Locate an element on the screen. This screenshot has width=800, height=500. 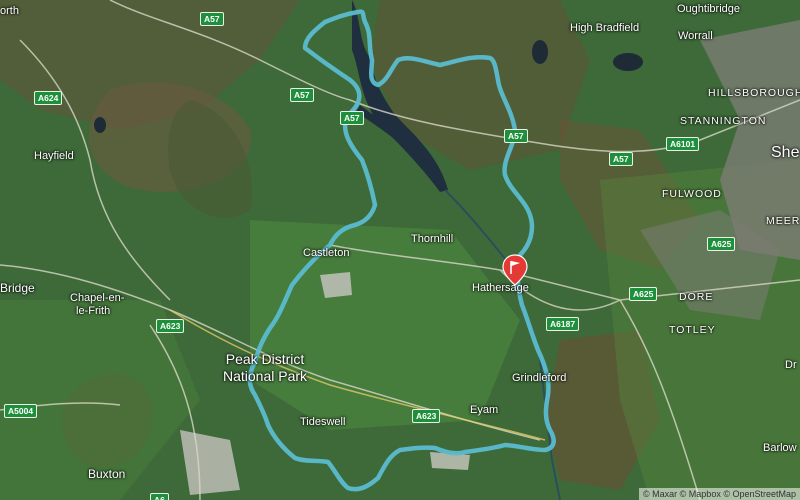
road-shield-a624: A624 is located at coordinates (48, 98).